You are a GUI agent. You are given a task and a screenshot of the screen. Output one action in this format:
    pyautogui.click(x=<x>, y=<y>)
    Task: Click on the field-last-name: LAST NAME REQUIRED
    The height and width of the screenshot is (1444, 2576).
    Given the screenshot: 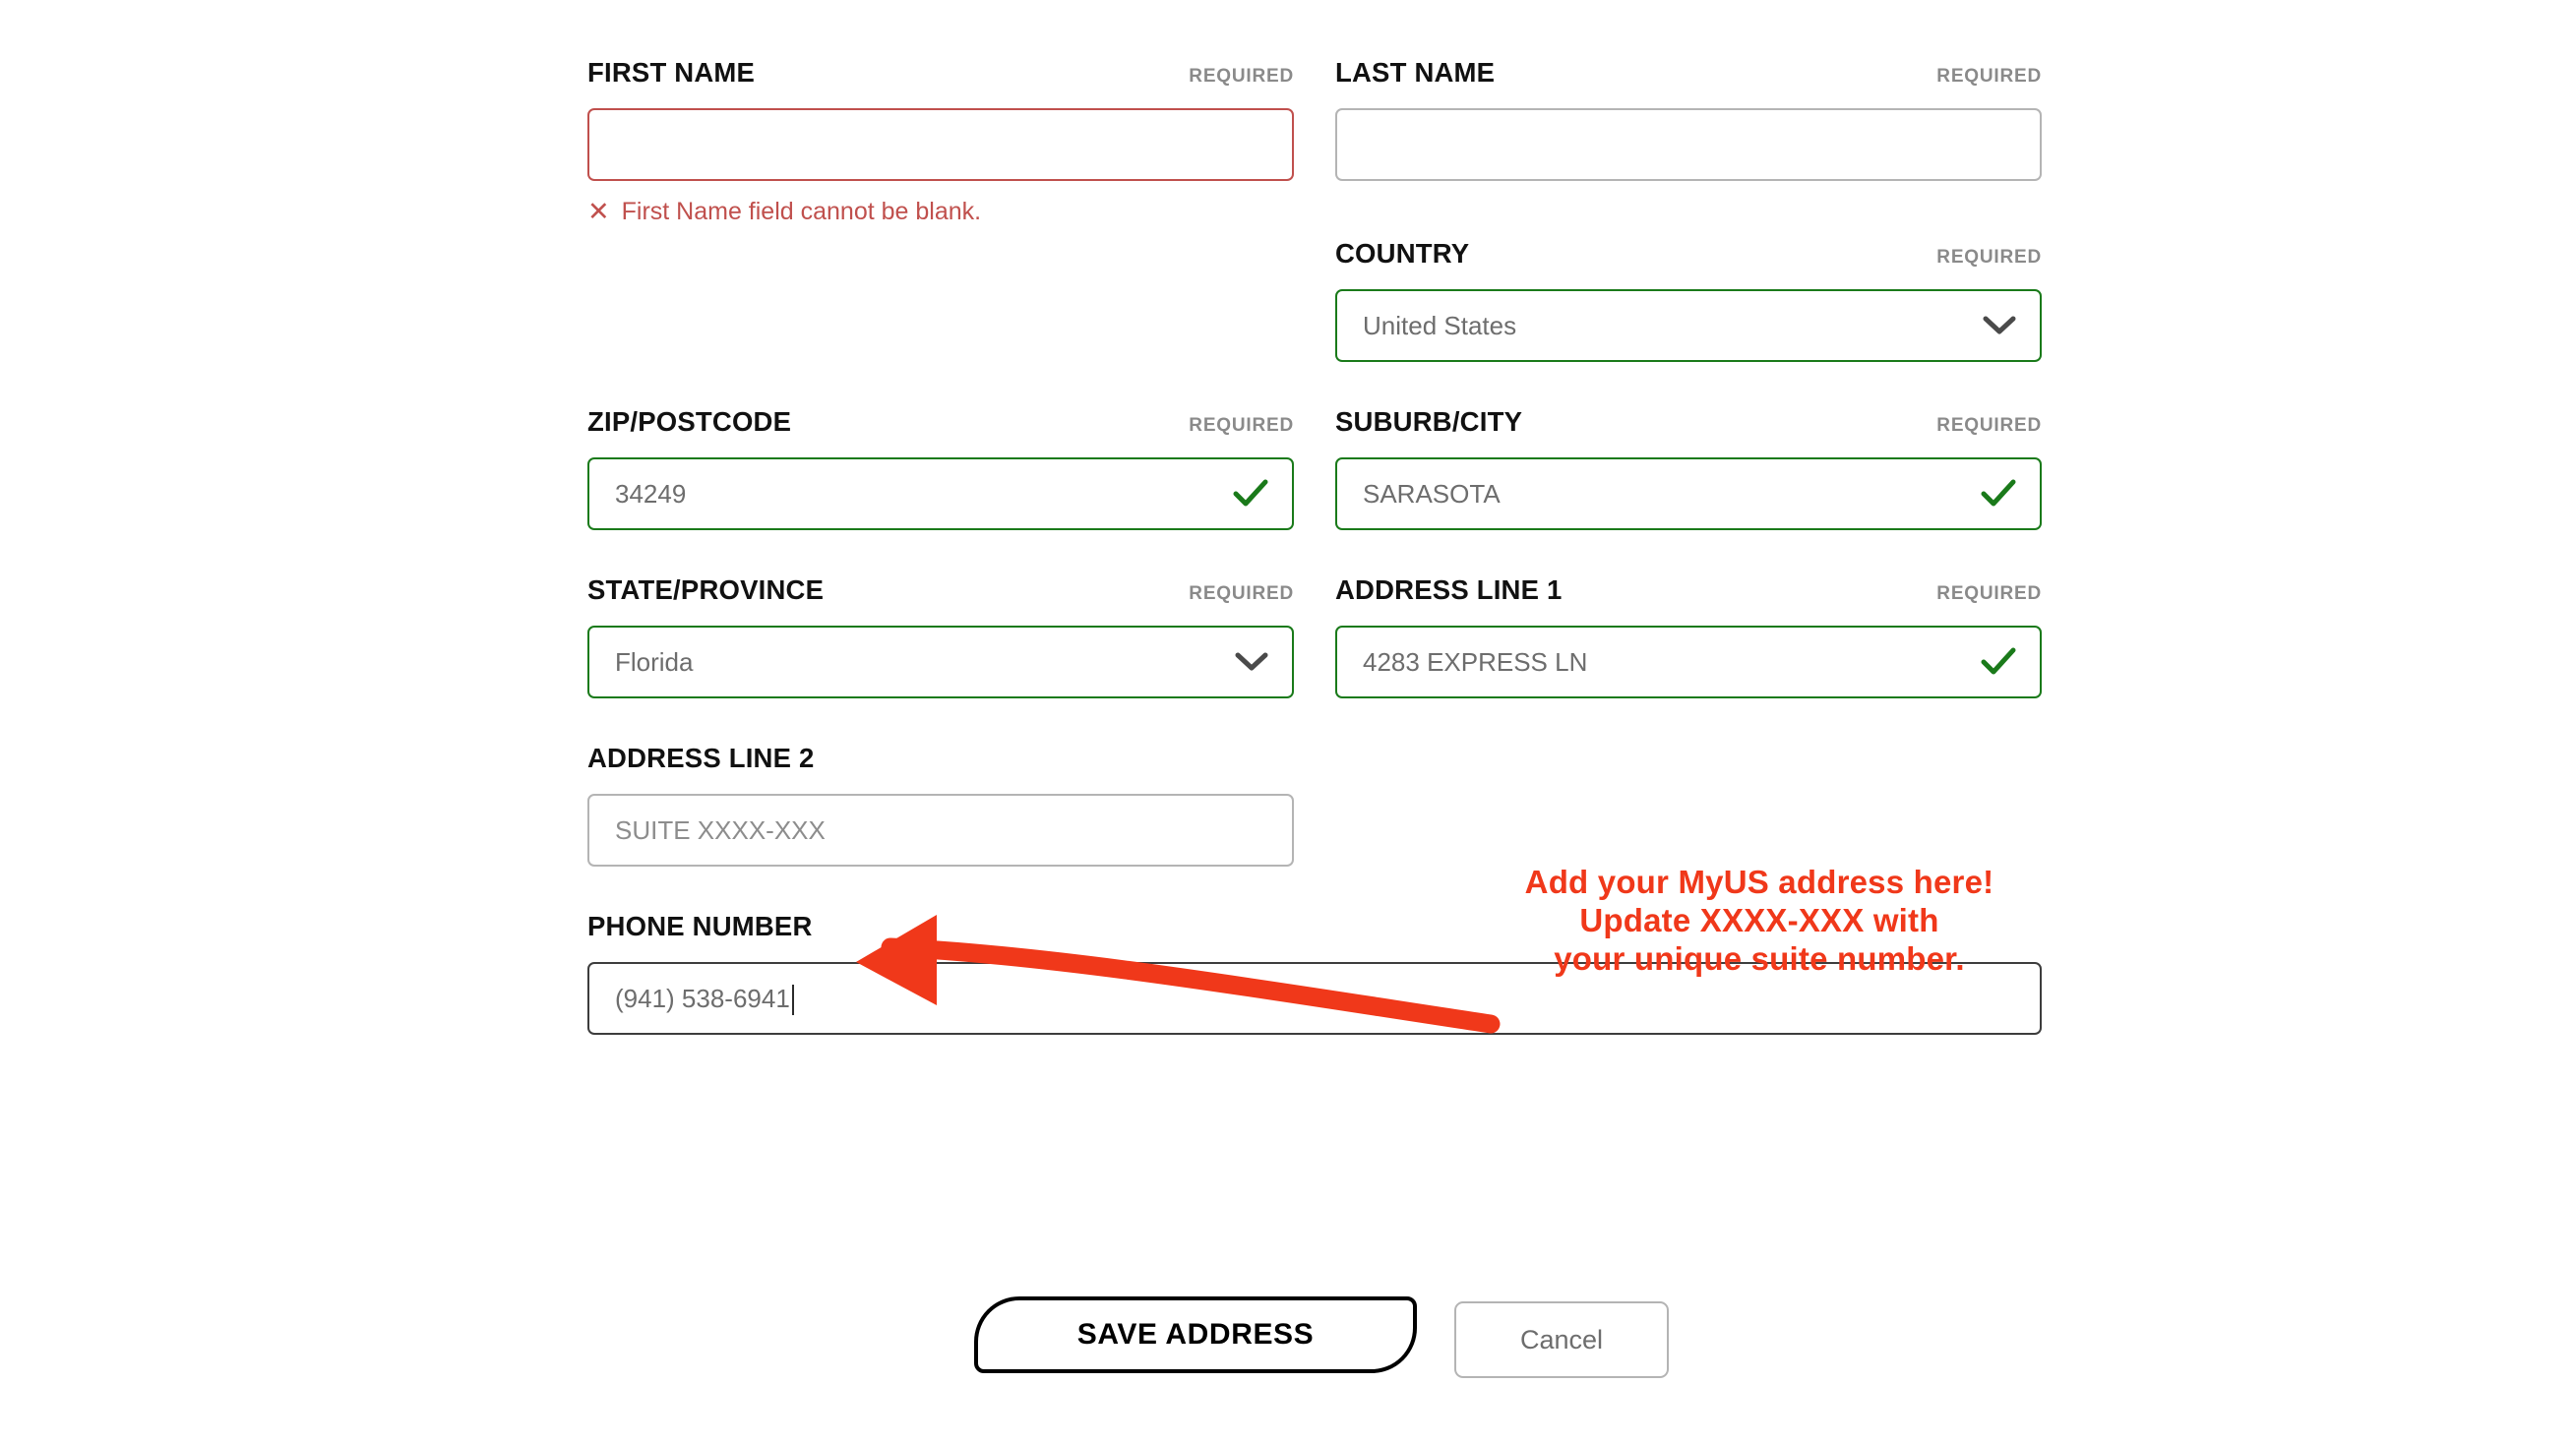 What is the action you would take?
    pyautogui.click(x=1688, y=120)
    